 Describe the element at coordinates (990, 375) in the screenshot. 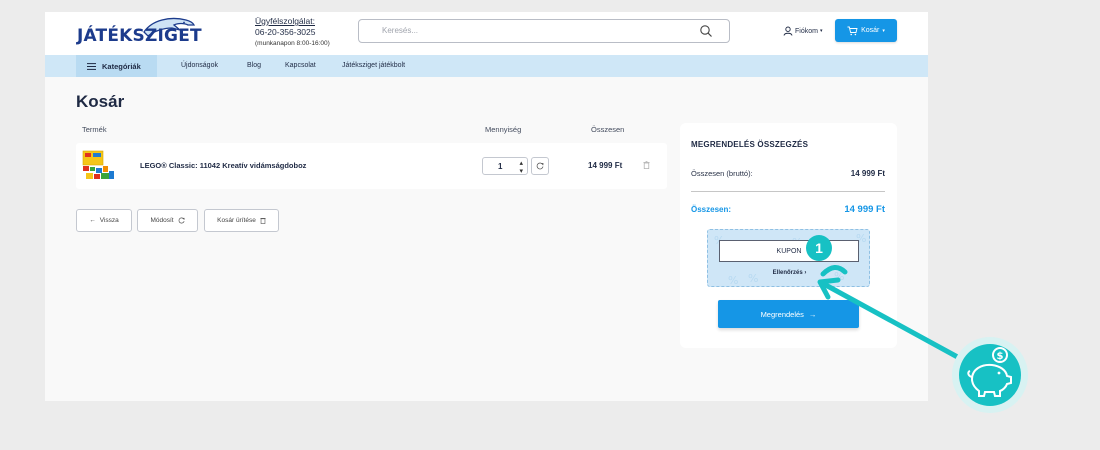

I see `piggy-bank-icon: $` at that location.